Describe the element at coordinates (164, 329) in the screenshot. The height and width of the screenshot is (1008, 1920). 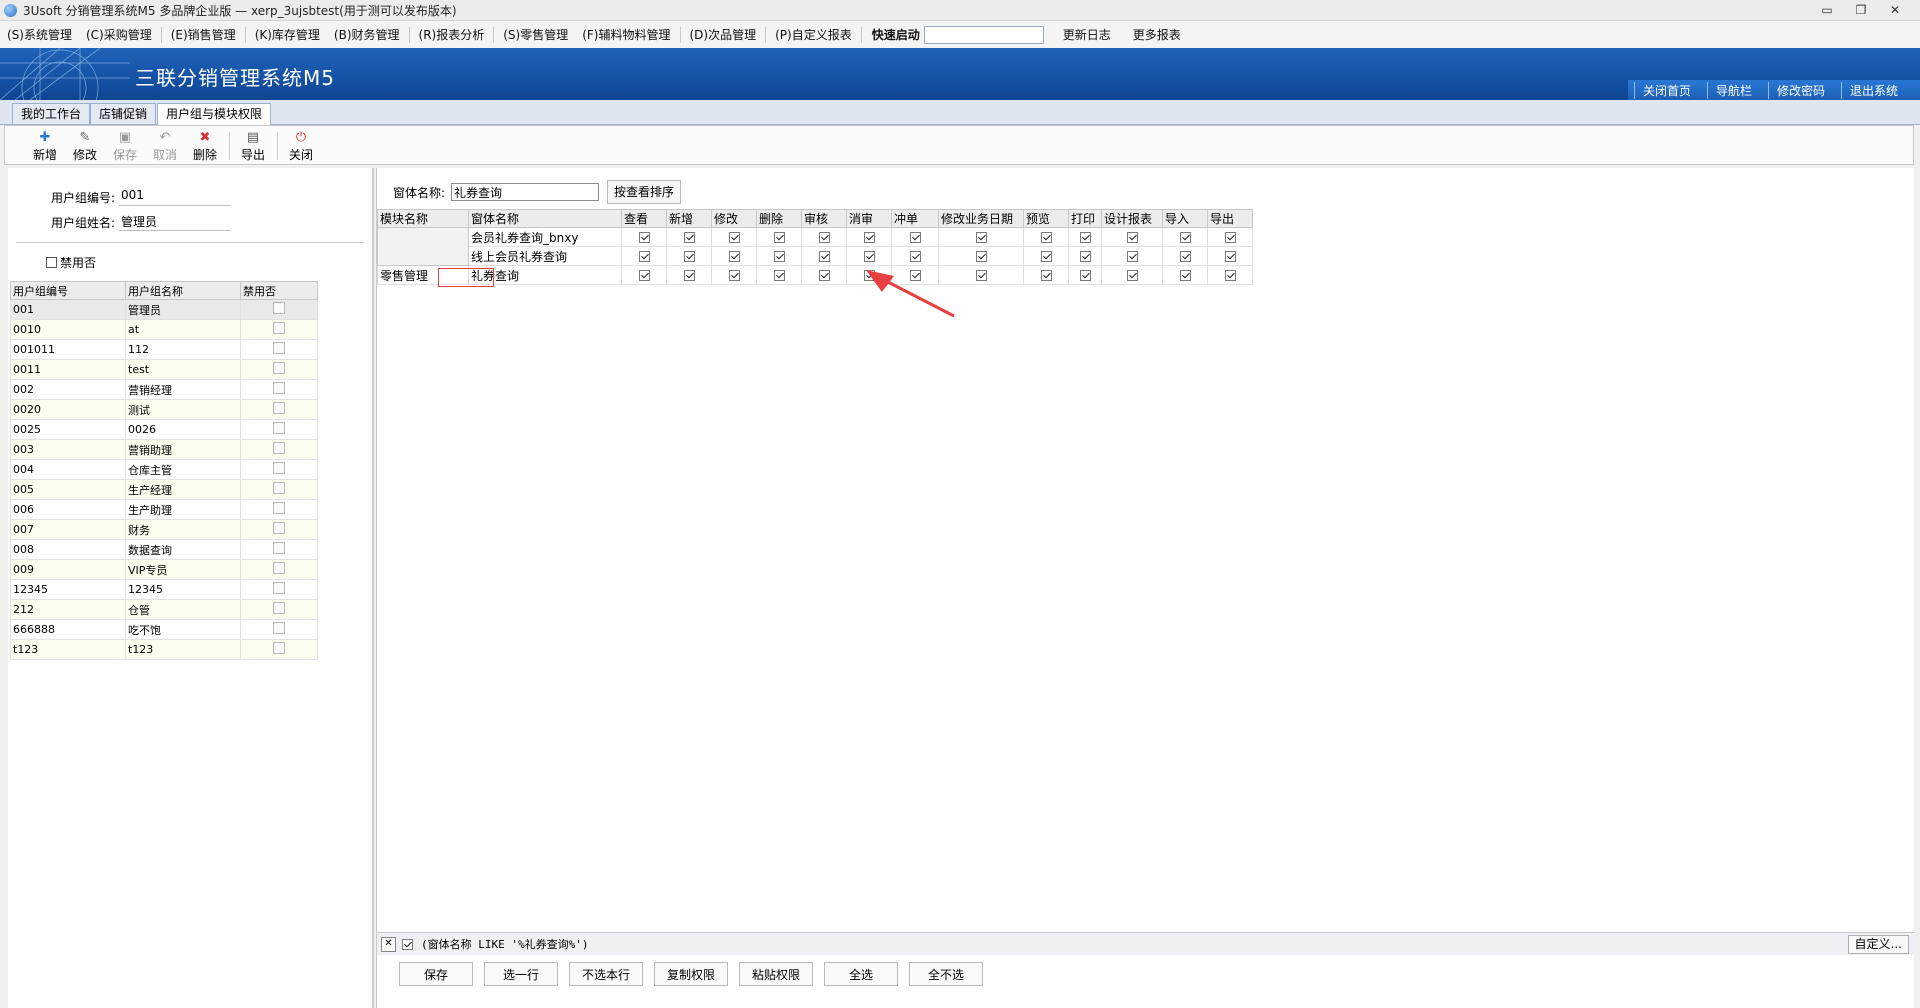
I see `table-row: 0010 at` at that location.